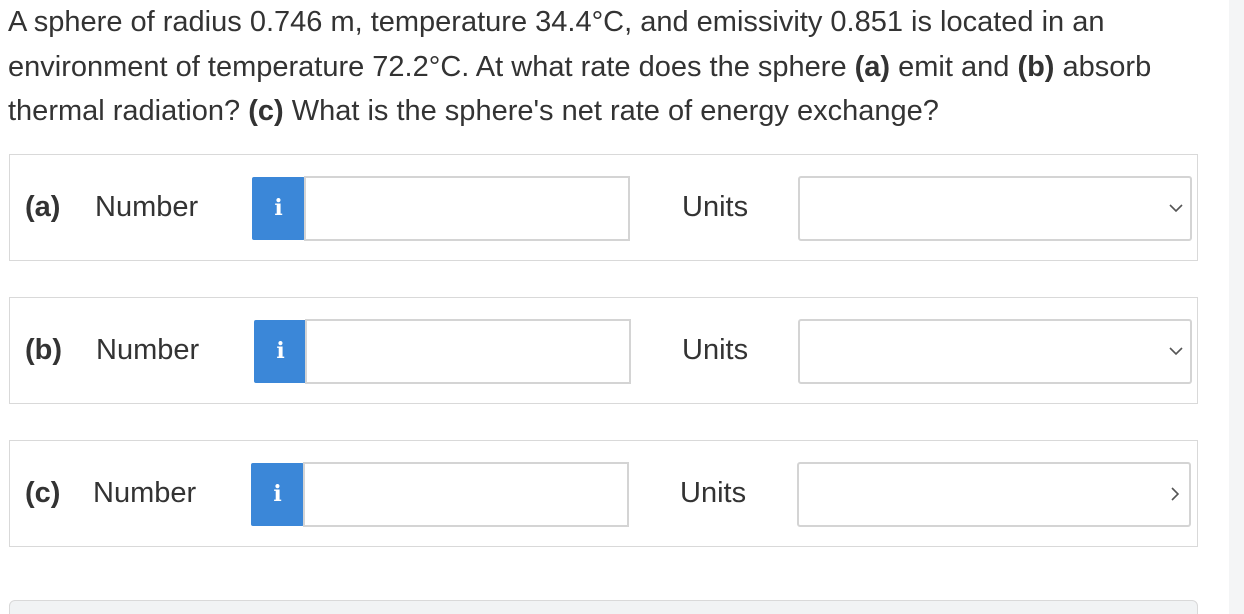 This screenshot has width=1244, height=614. Describe the element at coordinates (266, 111) in the screenshot. I see `question-part-c-ref: (c)` at that location.